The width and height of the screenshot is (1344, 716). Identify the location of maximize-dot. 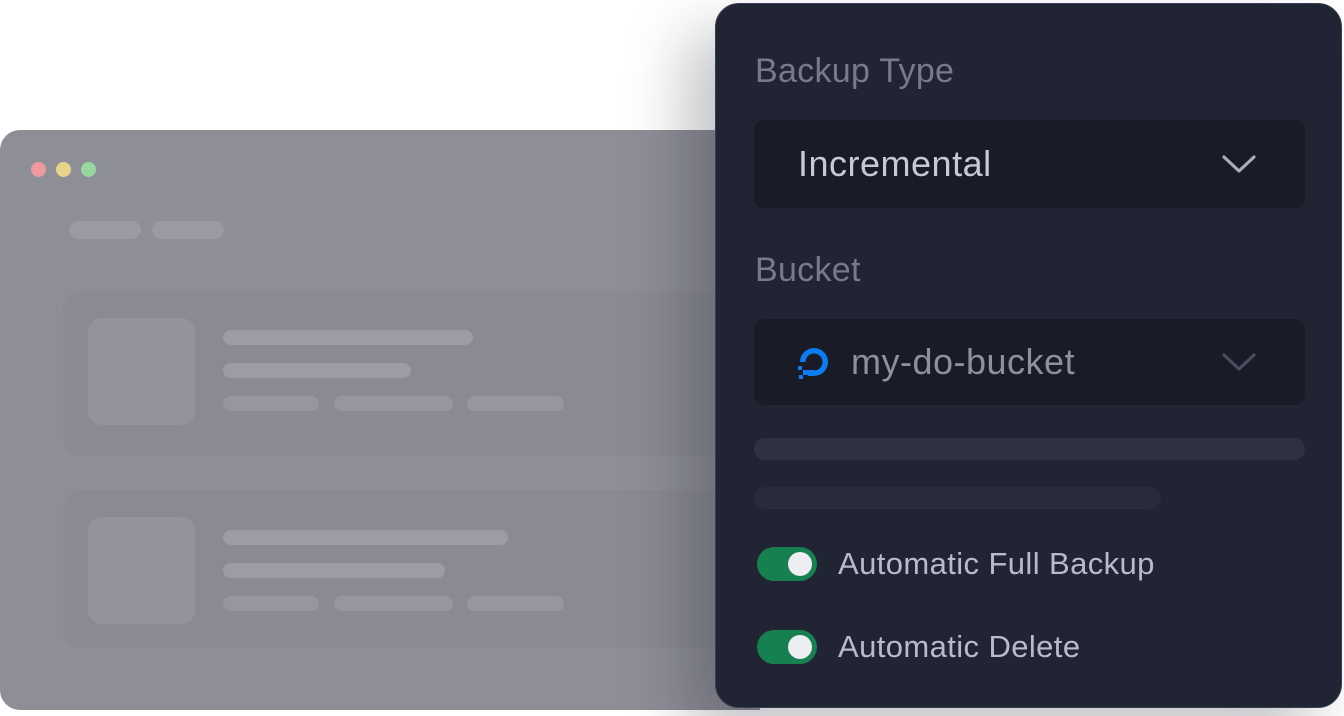
(88, 169).